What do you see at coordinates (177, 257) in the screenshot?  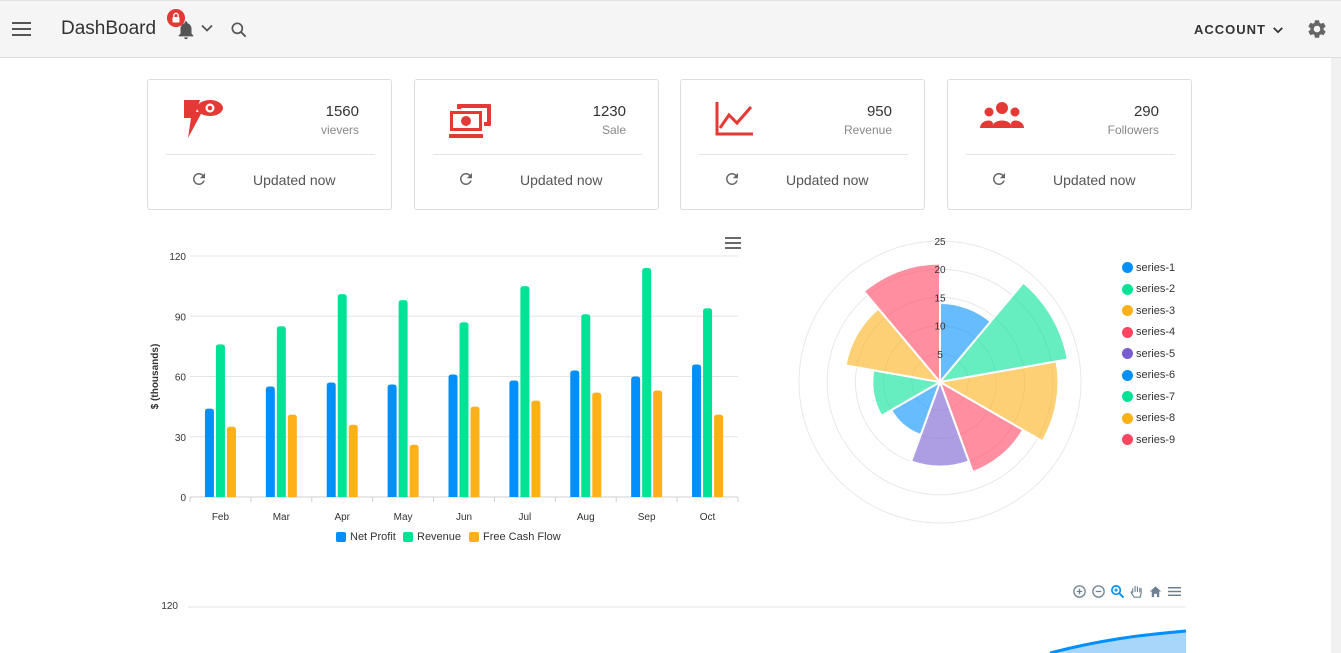 I see `y-tick-label: 120` at bounding box center [177, 257].